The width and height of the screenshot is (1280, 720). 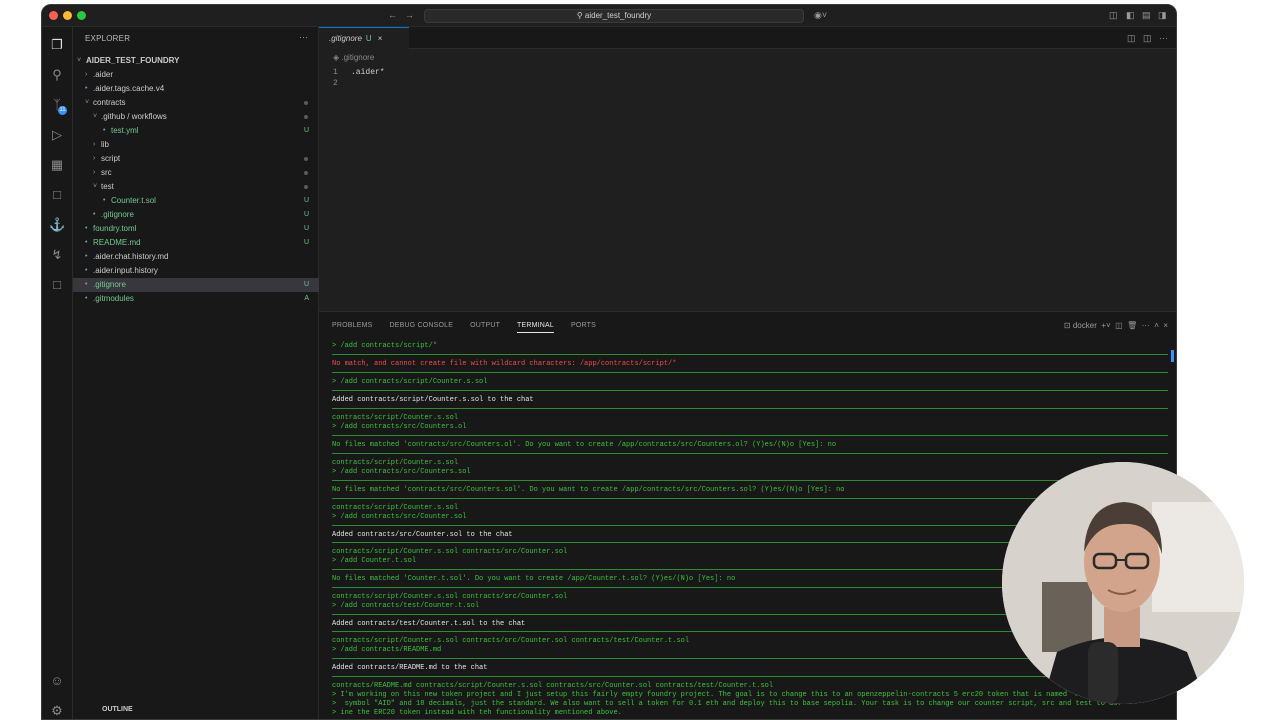 I want to click on trash-icon: 🗑, so click(x=1132, y=325).